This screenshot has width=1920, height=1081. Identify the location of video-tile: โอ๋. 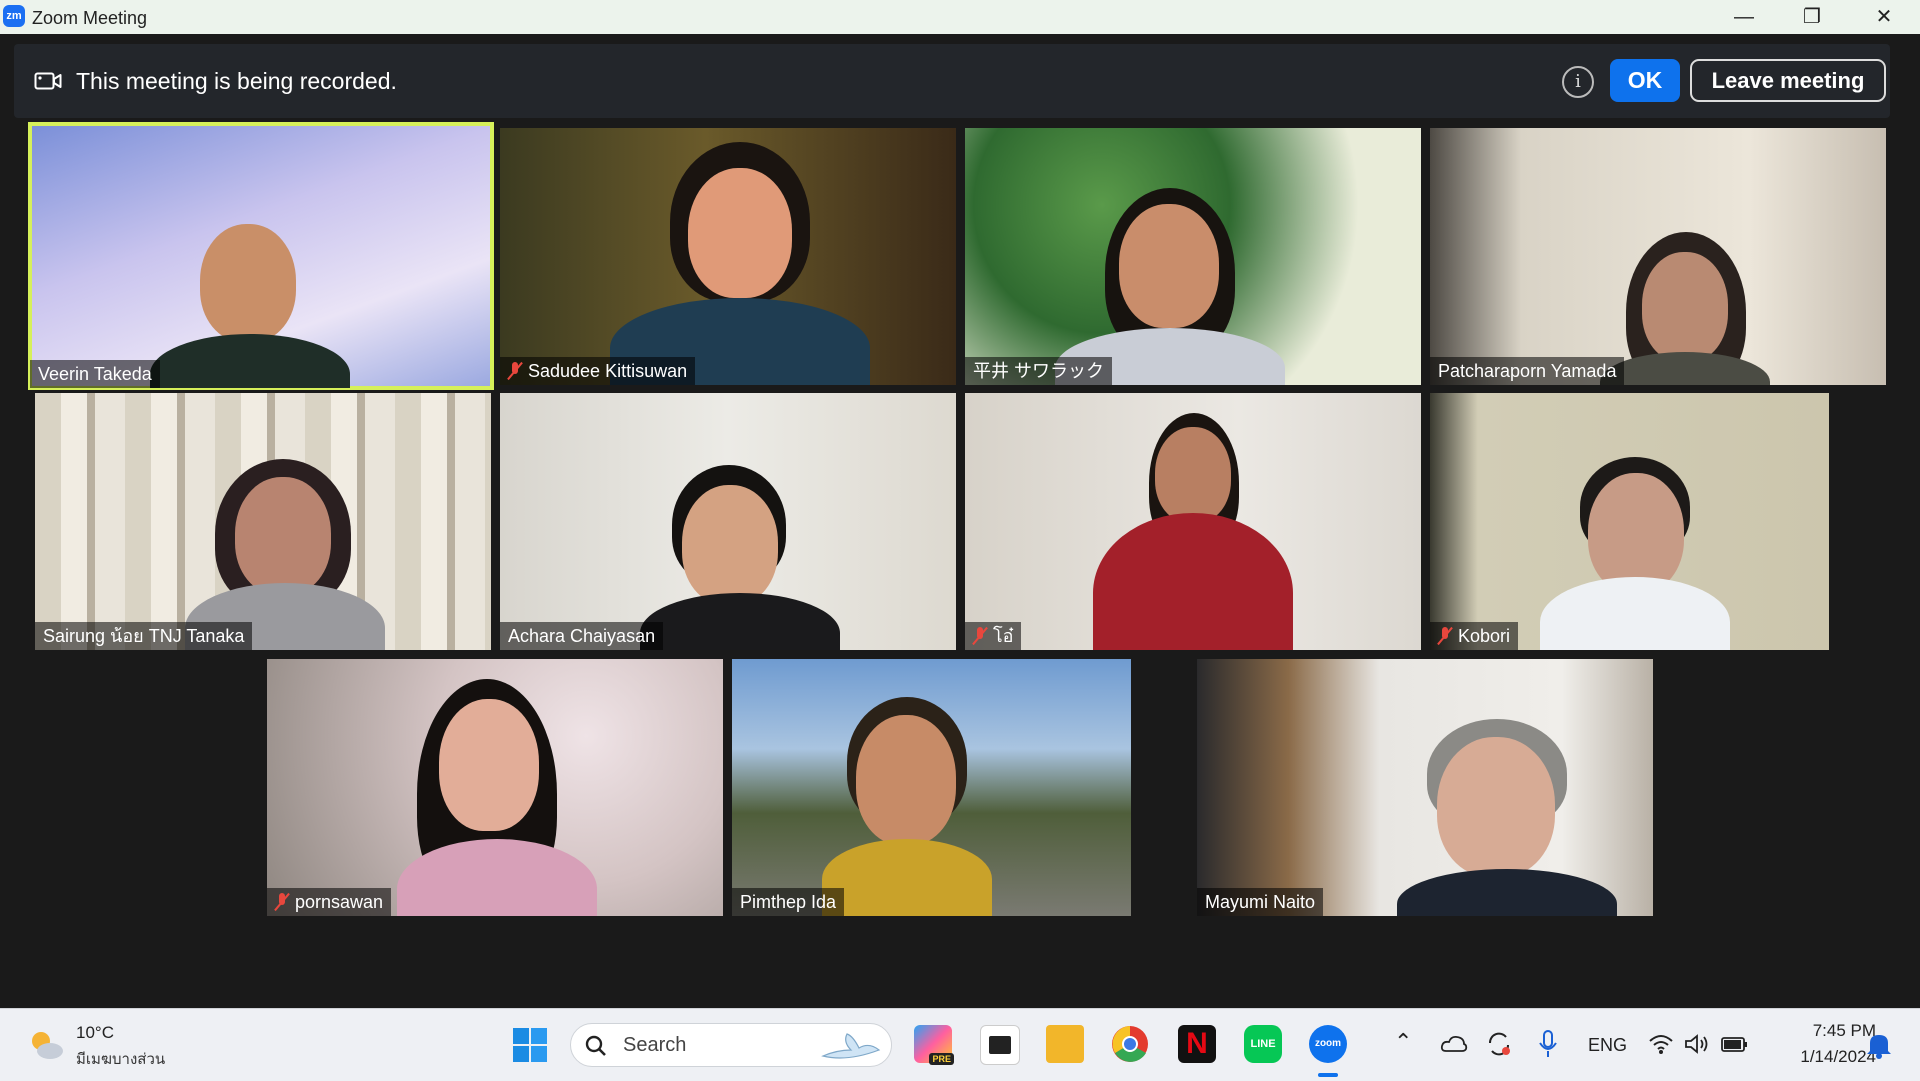
(1193, 521).